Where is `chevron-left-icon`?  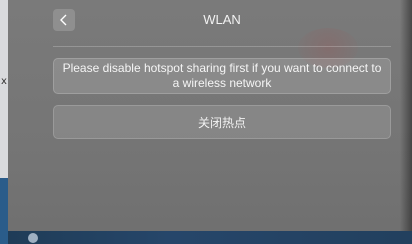
chevron-left-icon is located at coordinates (64, 20).